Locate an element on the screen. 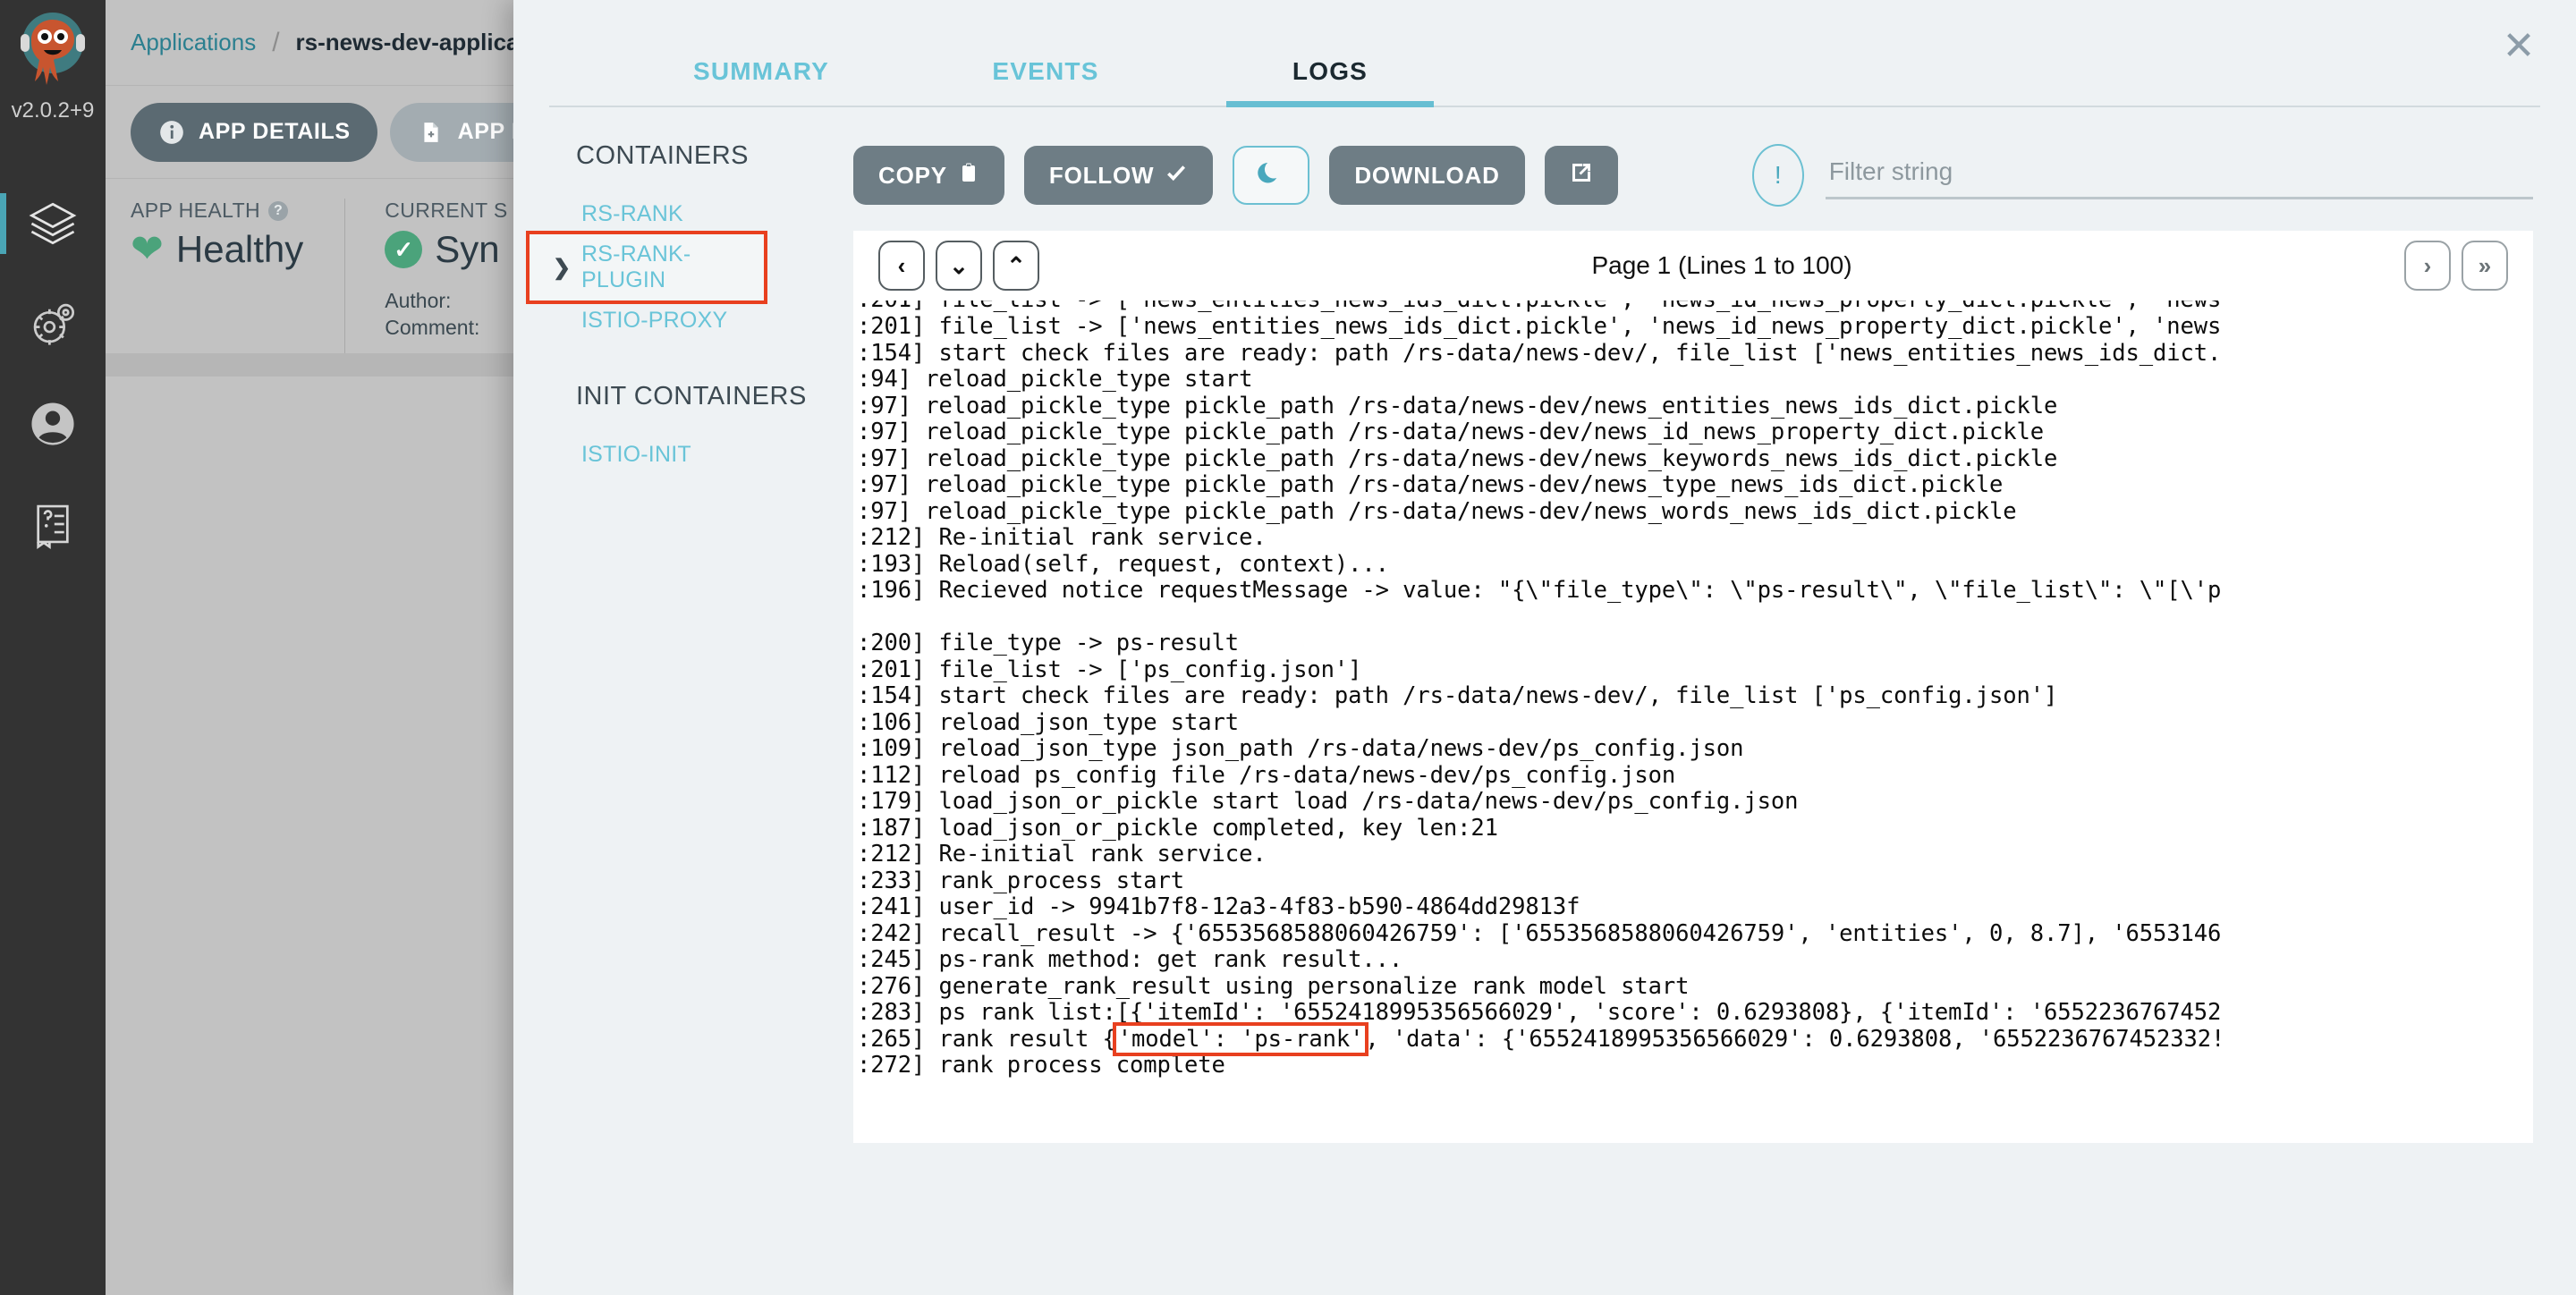  next-page-button: › is located at coordinates (2427, 266).